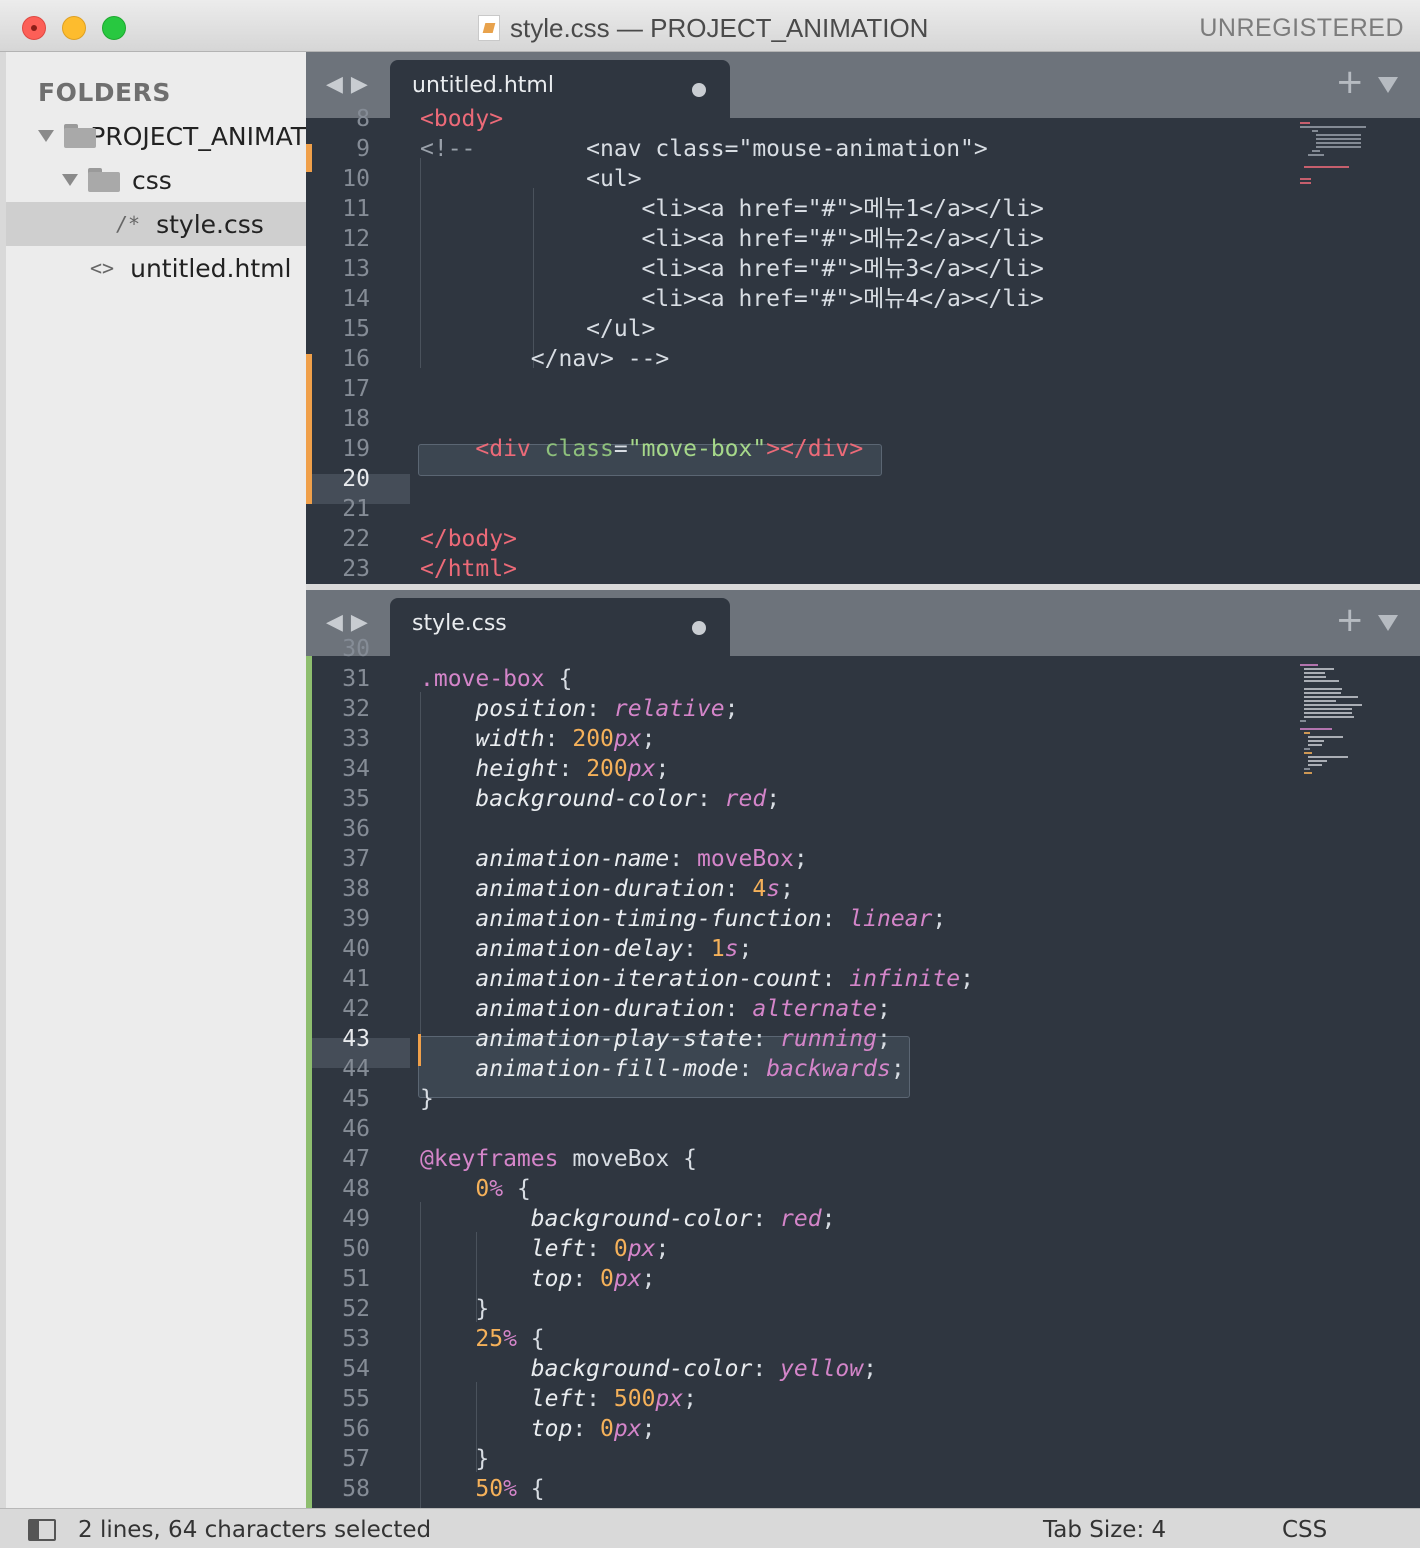 Image resolution: width=1420 pixels, height=1548 pixels. Describe the element at coordinates (905, 979) in the screenshot. I see `code-token: infinite` at that location.